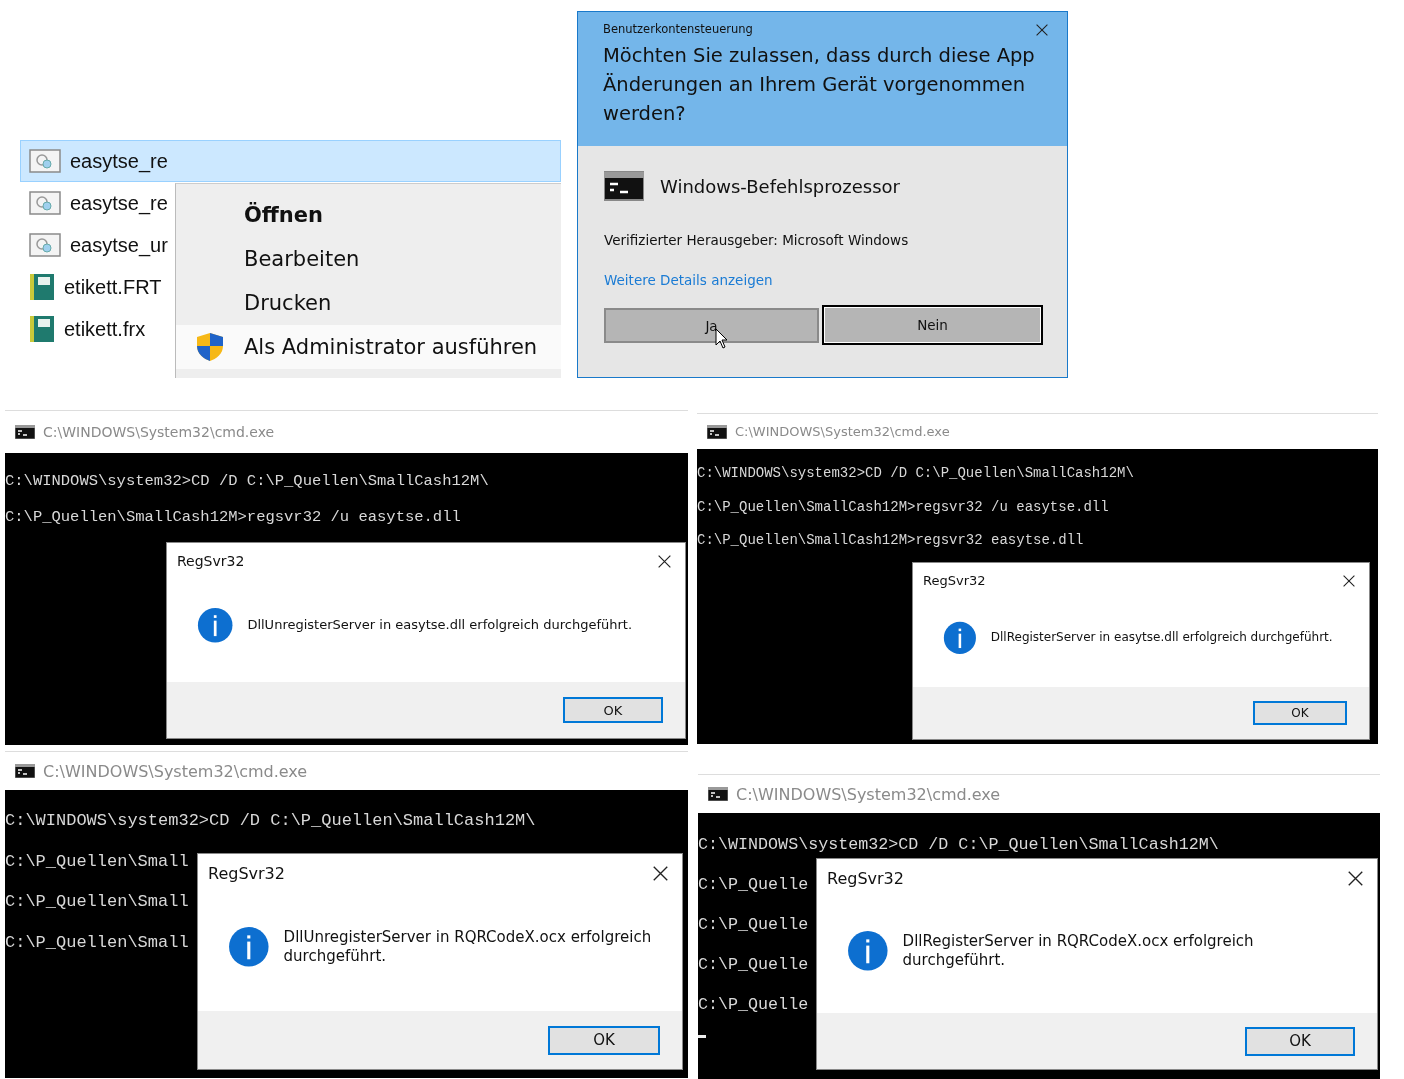 This screenshot has height=1079, width=1404. What do you see at coordinates (678, 29) in the screenshot?
I see `dialog-title: Benutzerkontensteuerung` at bounding box center [678, 29].